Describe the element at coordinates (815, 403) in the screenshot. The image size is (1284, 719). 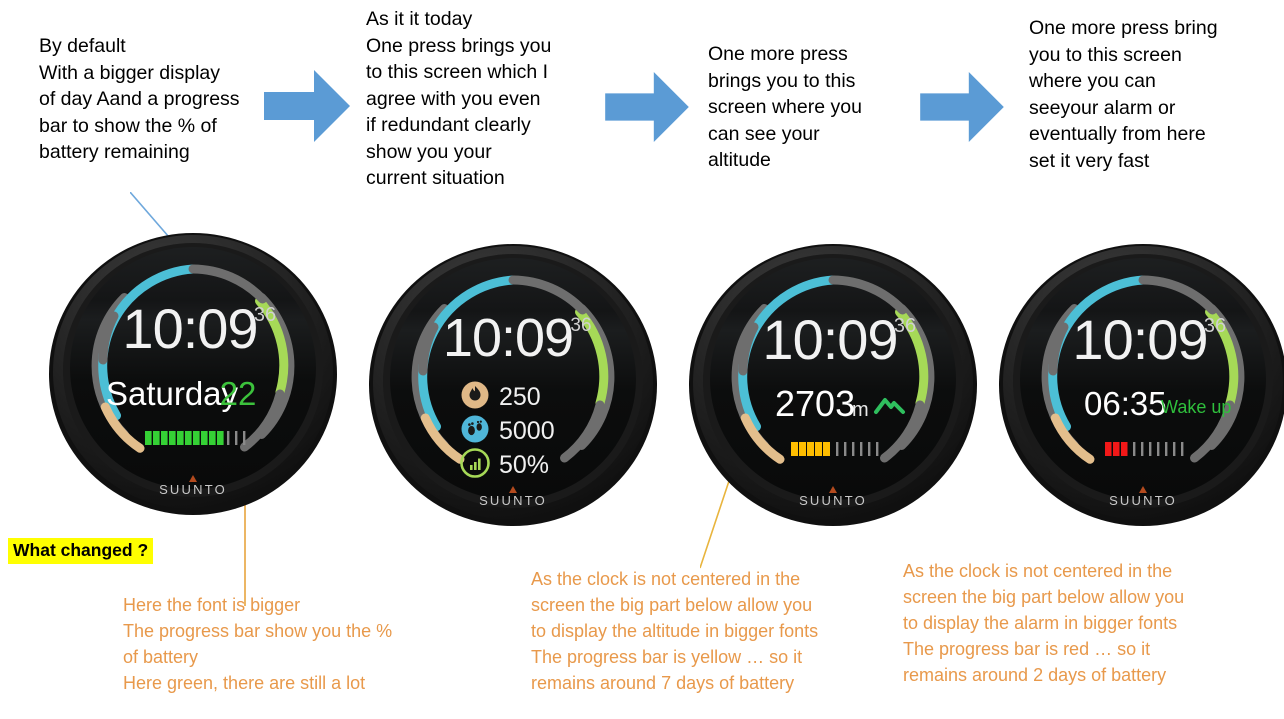
I see `svg-text: 2703` at that location.